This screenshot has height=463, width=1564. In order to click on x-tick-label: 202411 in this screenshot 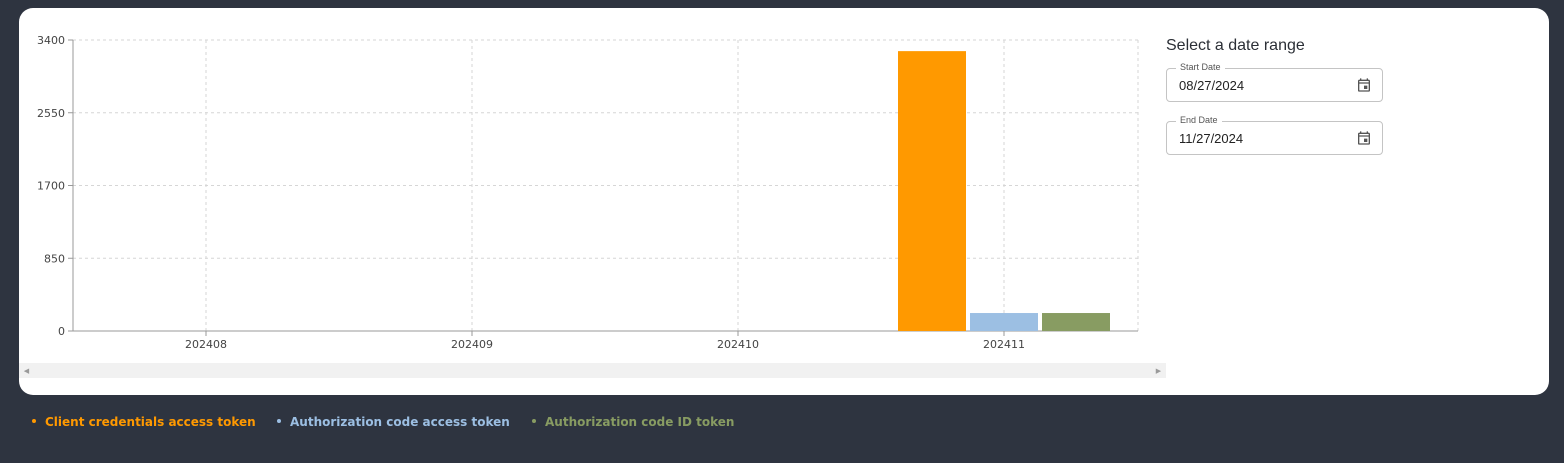, I will do `click(1004, 344)`.